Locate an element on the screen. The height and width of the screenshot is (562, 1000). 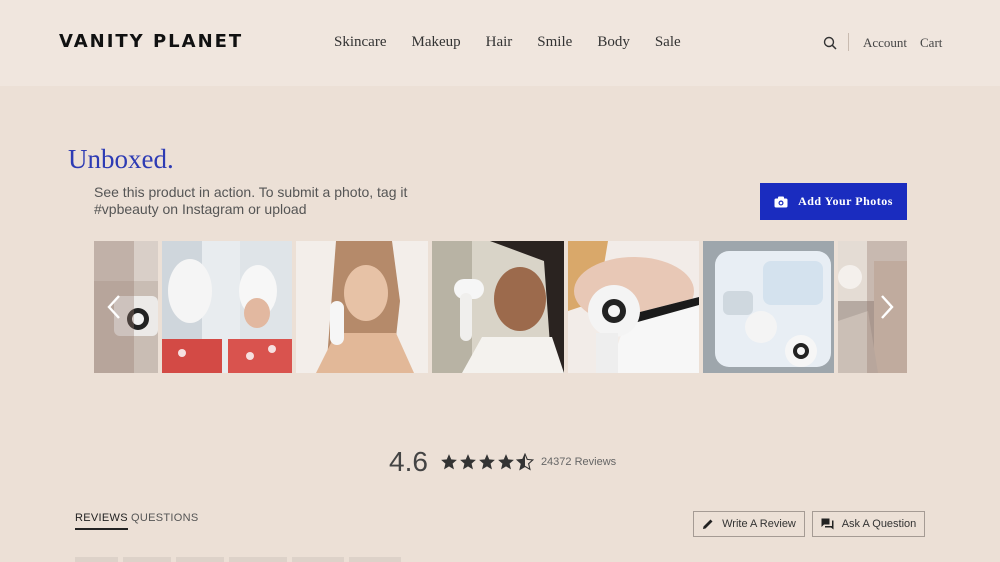
add-photos-button: Add Your Photos is located at coordinates (833, 201).